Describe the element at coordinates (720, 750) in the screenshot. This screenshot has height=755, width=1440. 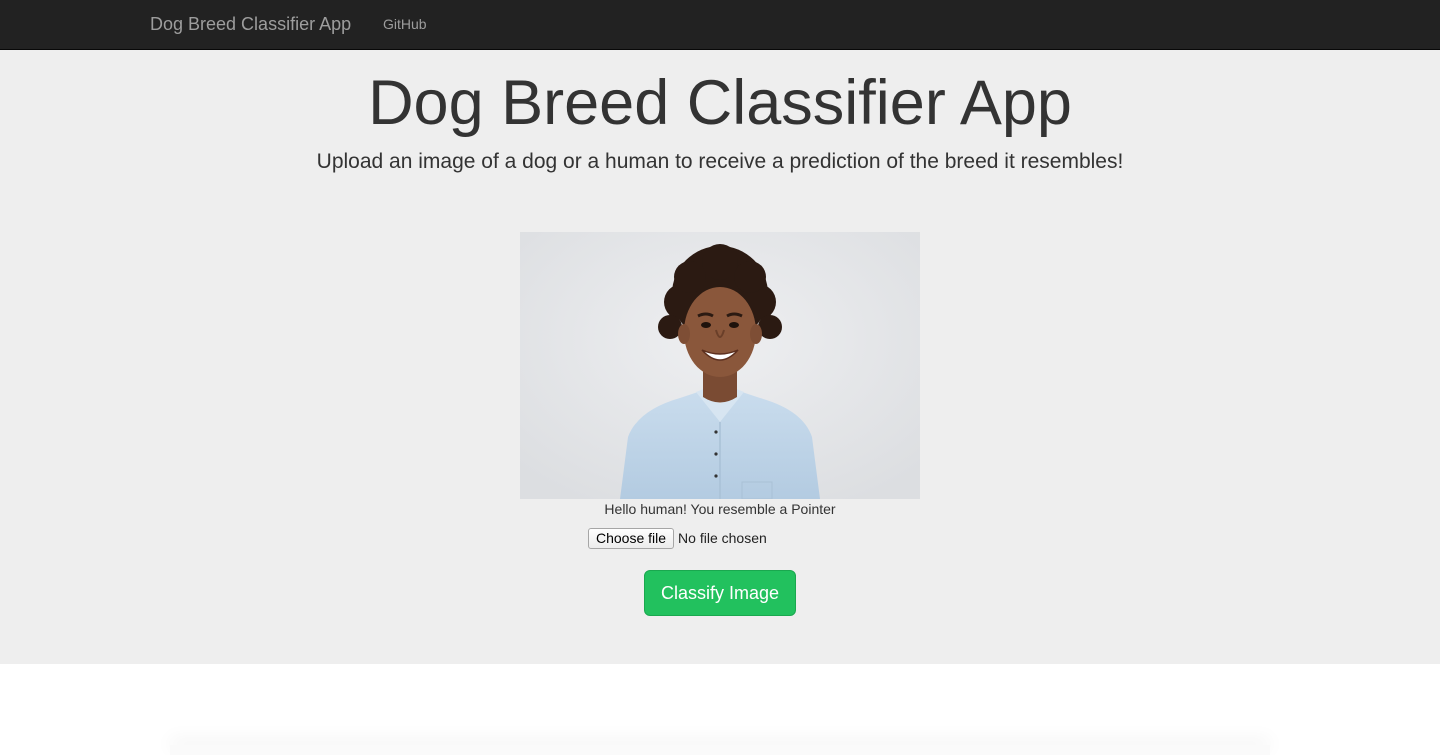
I see `page-bottom-edge` at that location.